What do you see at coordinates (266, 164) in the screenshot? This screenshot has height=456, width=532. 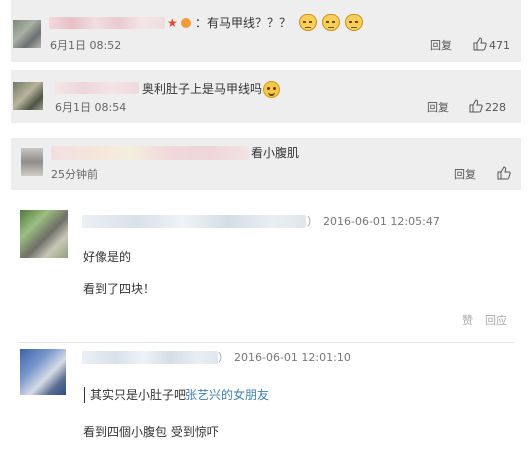 I see `comment-card: 看小腹肌 25分钟前 回复` at bounding box center [266, 164].